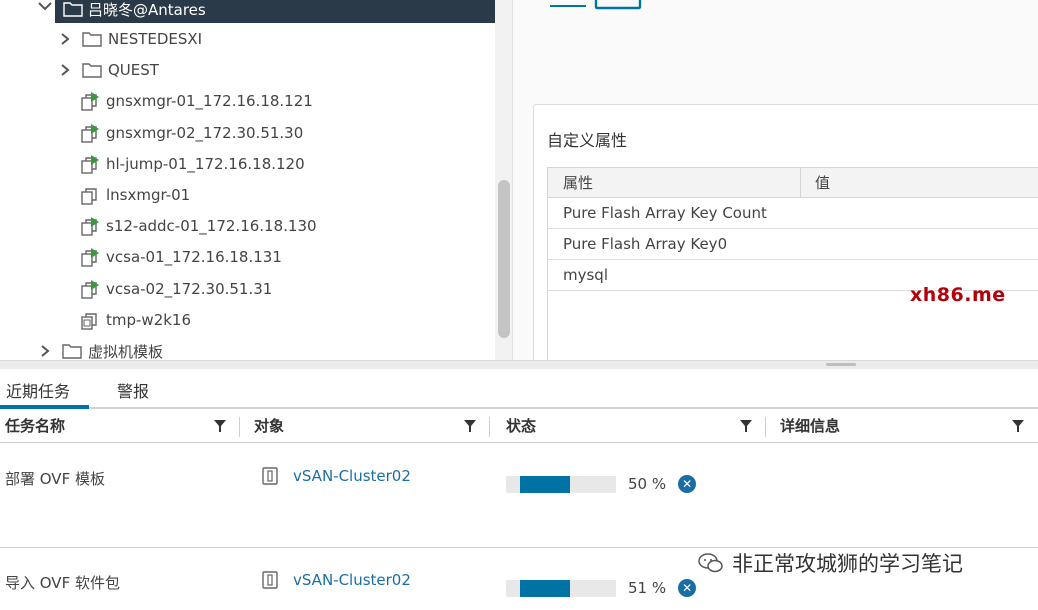 The height and width of the screenshot is (610, 1038). What do you see at coordinates (194, 257) in the screenshot?
I see `tree-item-label: vcsa-01_172.16.18.131` at bounding box center [194, 257].